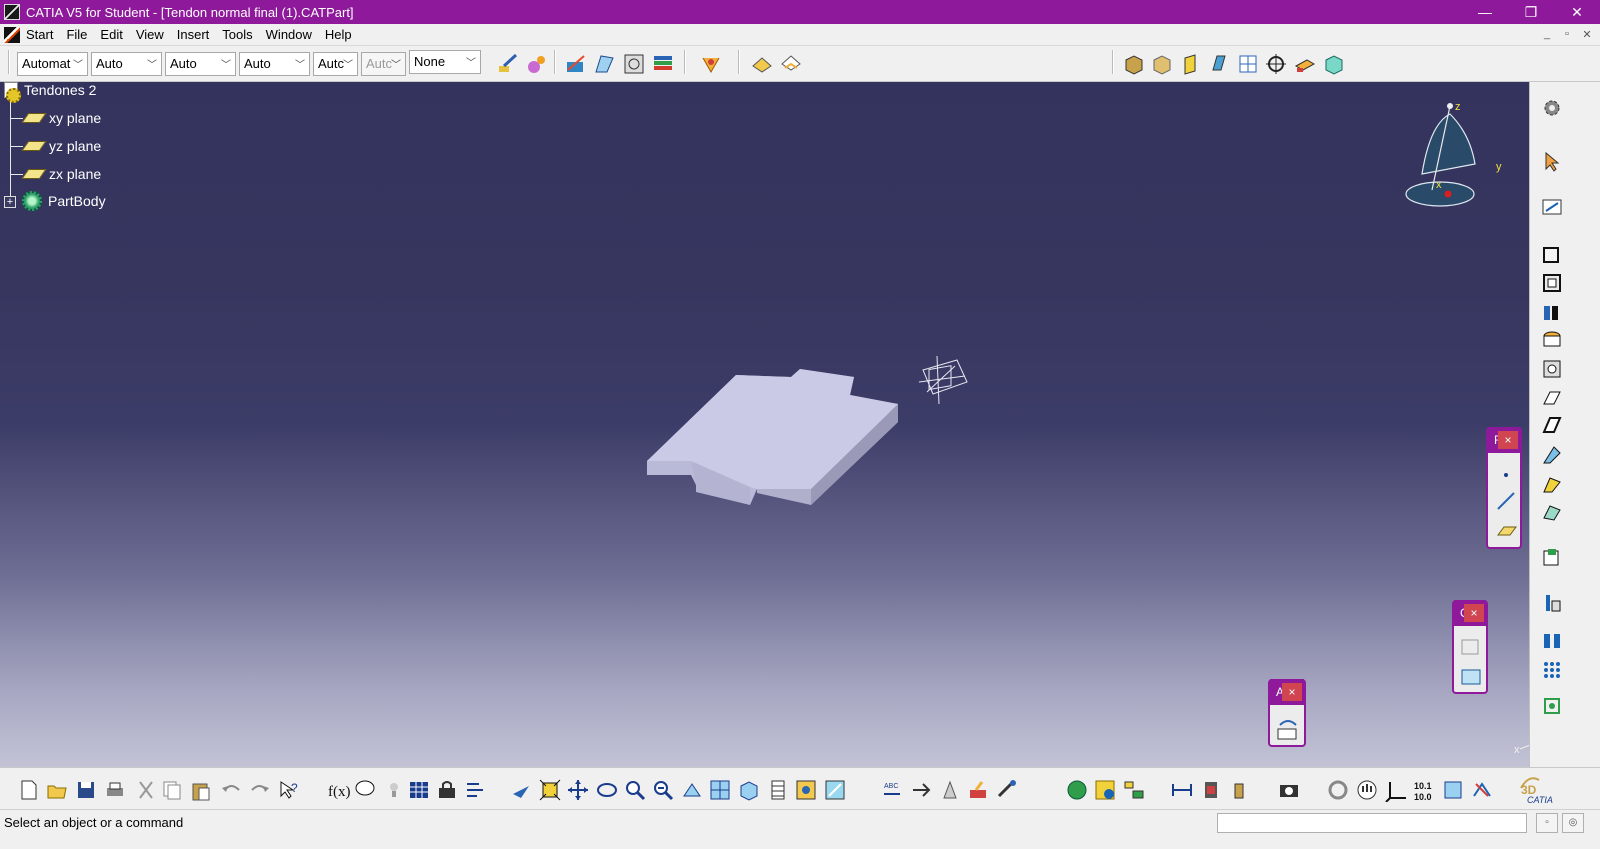 This screenshot has height=849, width=1600. I want to click on multi-view-icon, so click(720, 790).